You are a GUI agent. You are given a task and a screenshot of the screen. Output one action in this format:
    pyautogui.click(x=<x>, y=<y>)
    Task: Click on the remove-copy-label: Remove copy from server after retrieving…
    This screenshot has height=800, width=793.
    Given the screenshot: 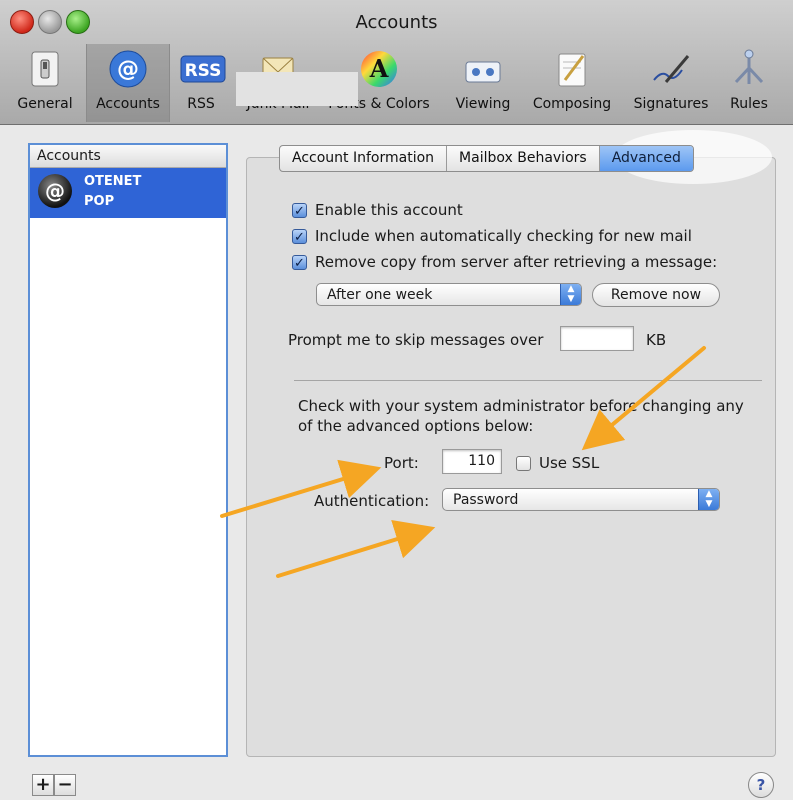 What is the action you would take?
    pyautogui.click(x=516, y=262)
    